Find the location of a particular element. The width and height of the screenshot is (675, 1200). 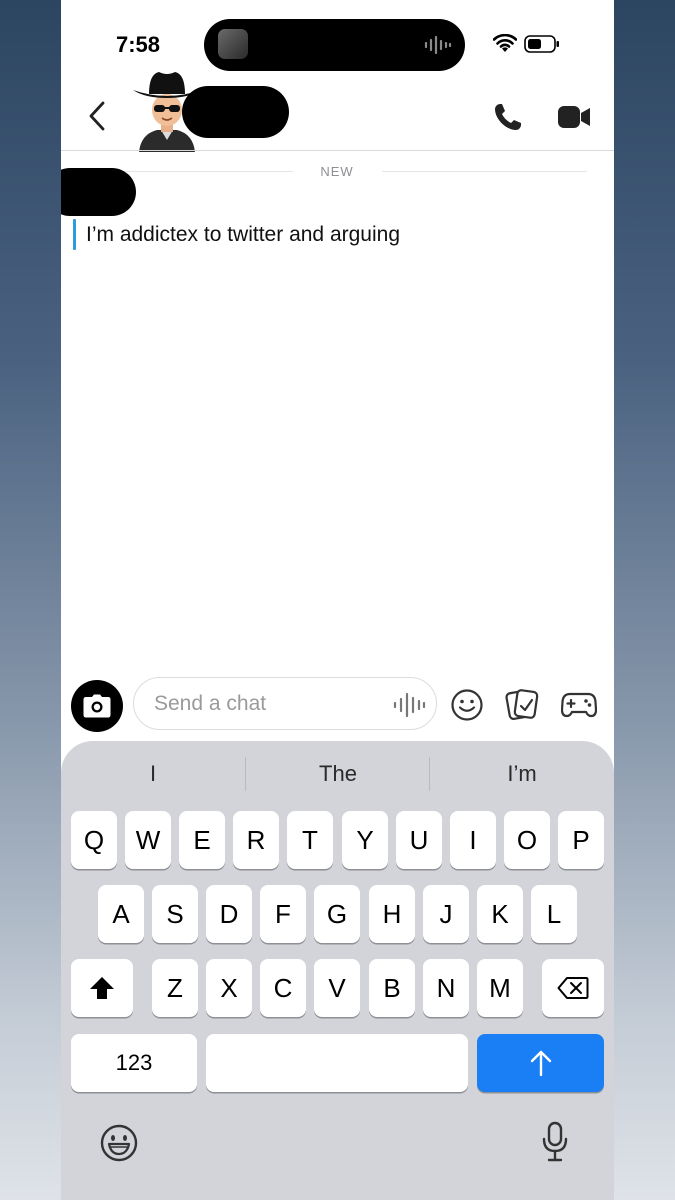

battery-icon is located at coordinates (541, 44).